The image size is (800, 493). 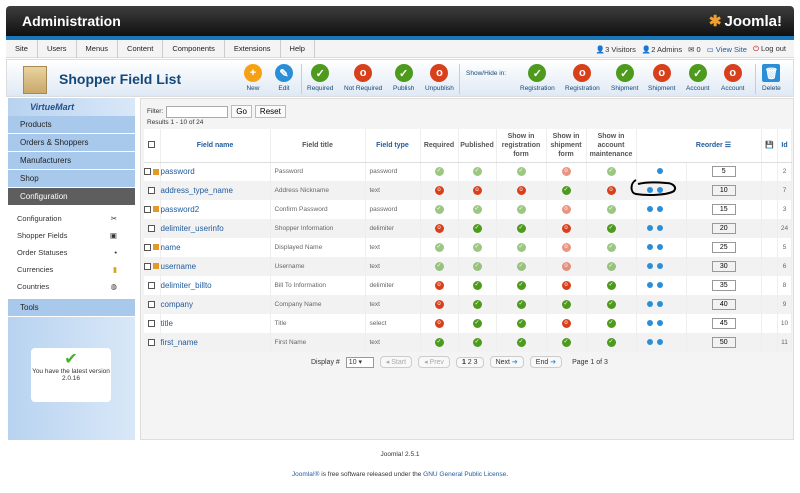 I want to click on order-input: 10, so click(x=723, y=190).